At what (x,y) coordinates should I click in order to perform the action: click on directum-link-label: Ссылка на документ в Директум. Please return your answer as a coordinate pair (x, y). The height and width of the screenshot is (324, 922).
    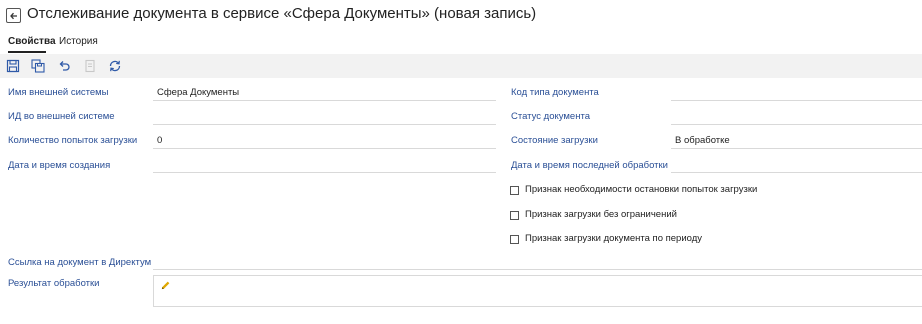
    Looking at the image, I should click on (80, 262).